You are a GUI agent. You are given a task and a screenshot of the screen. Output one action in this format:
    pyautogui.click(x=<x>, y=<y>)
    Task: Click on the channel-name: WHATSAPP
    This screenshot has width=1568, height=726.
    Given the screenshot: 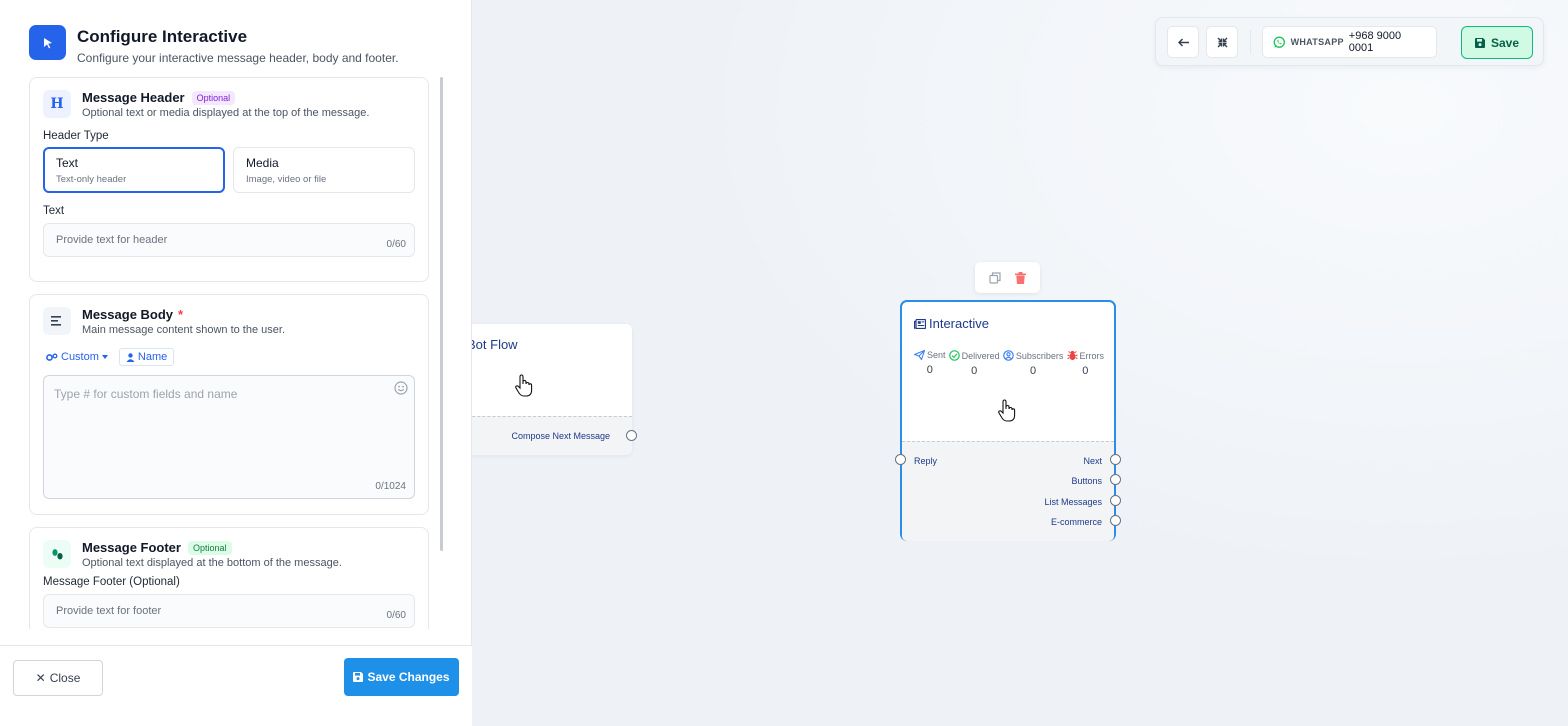 What is the action you would take?
    pyautogui.click(x=1317, y=42)
    